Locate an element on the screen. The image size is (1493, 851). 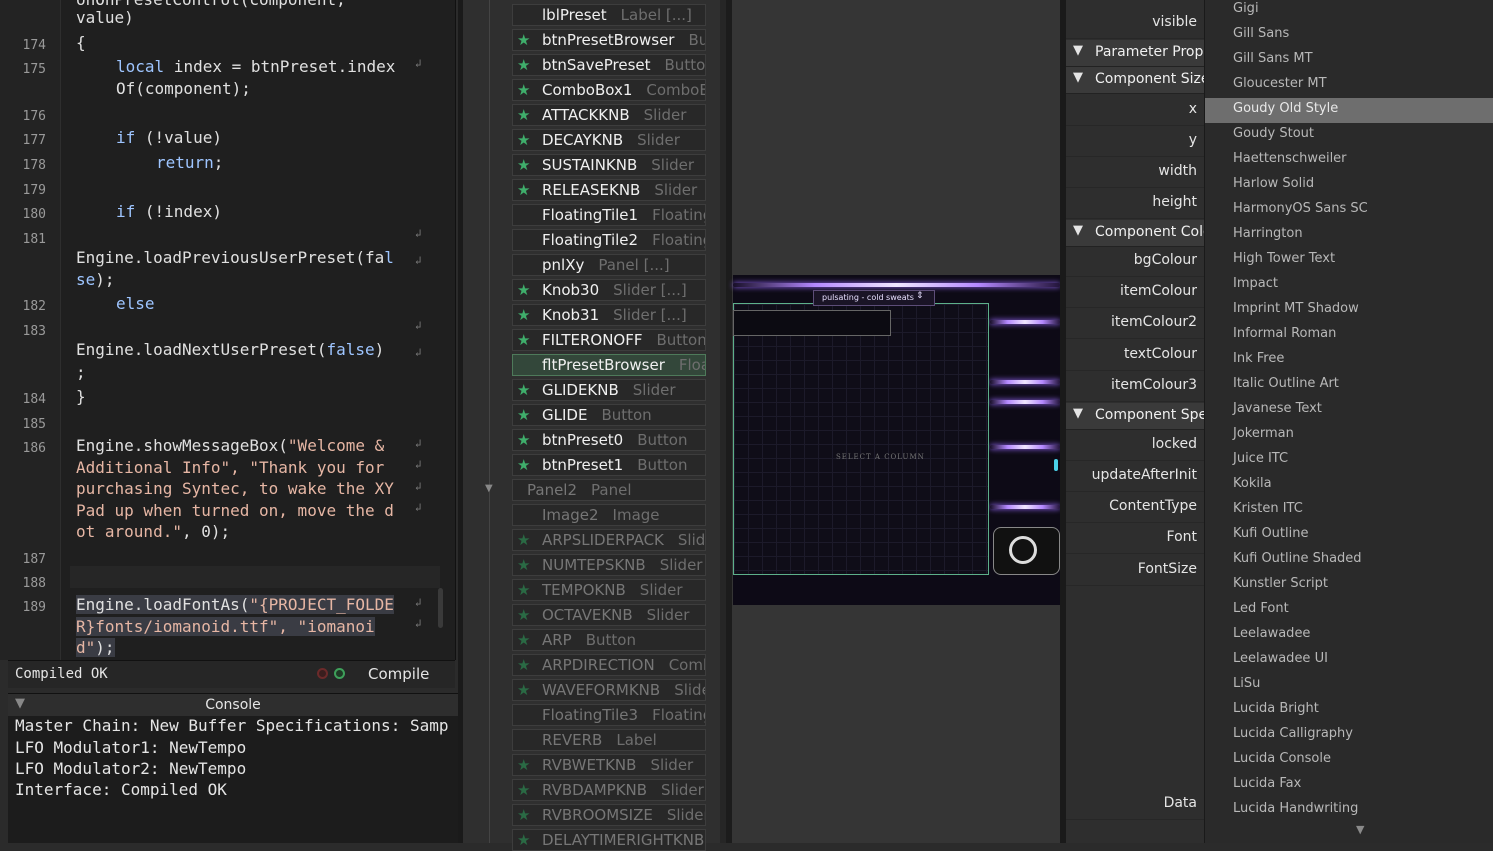
font-option: Jokerman is located at coordinates (1349, 435).